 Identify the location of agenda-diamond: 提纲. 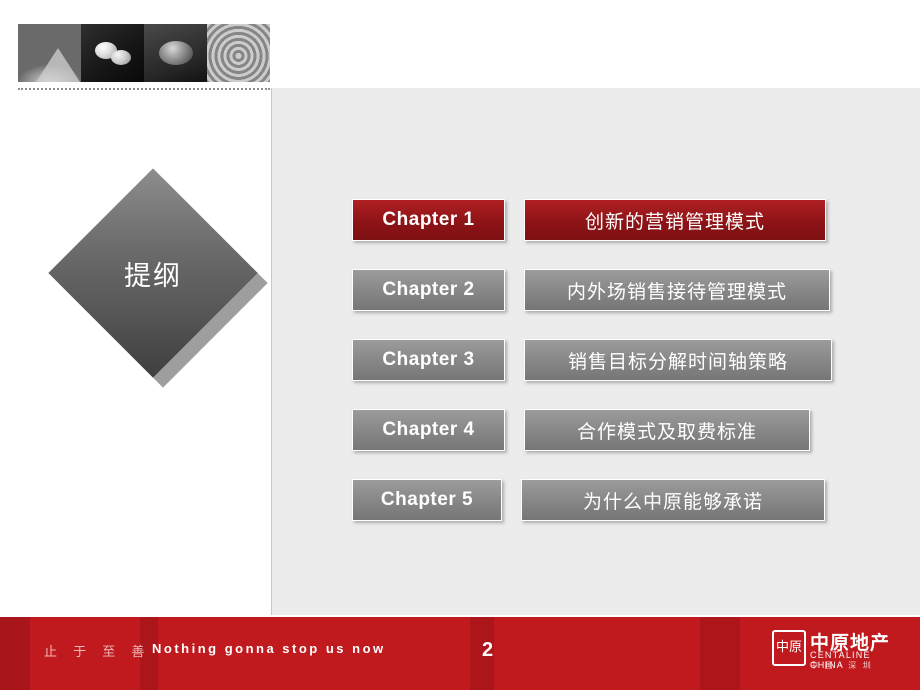
(158, 278).